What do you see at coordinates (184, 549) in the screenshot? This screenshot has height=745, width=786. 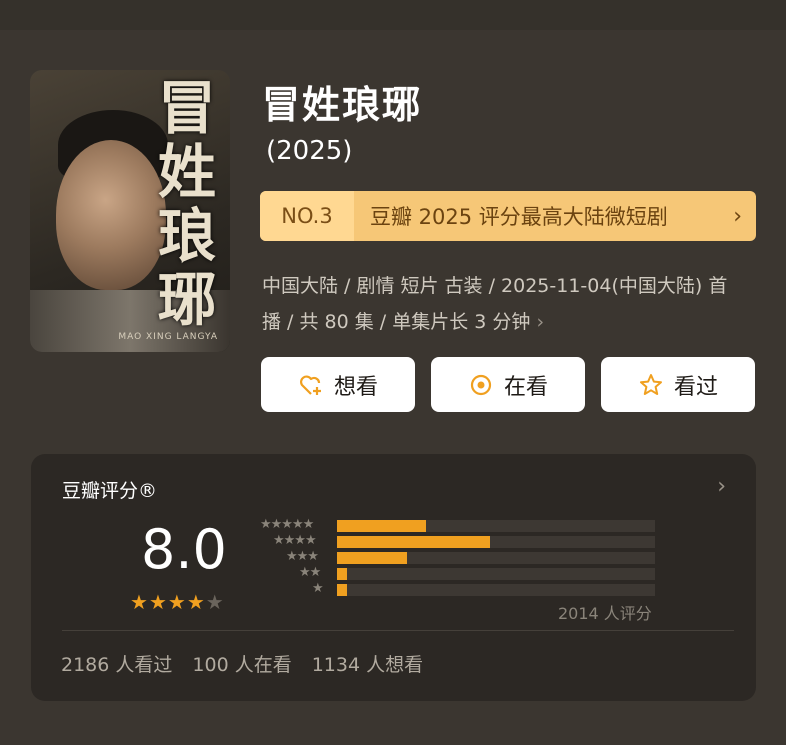 I see `rating-score: 8.0` at bounding box center [184, 549].